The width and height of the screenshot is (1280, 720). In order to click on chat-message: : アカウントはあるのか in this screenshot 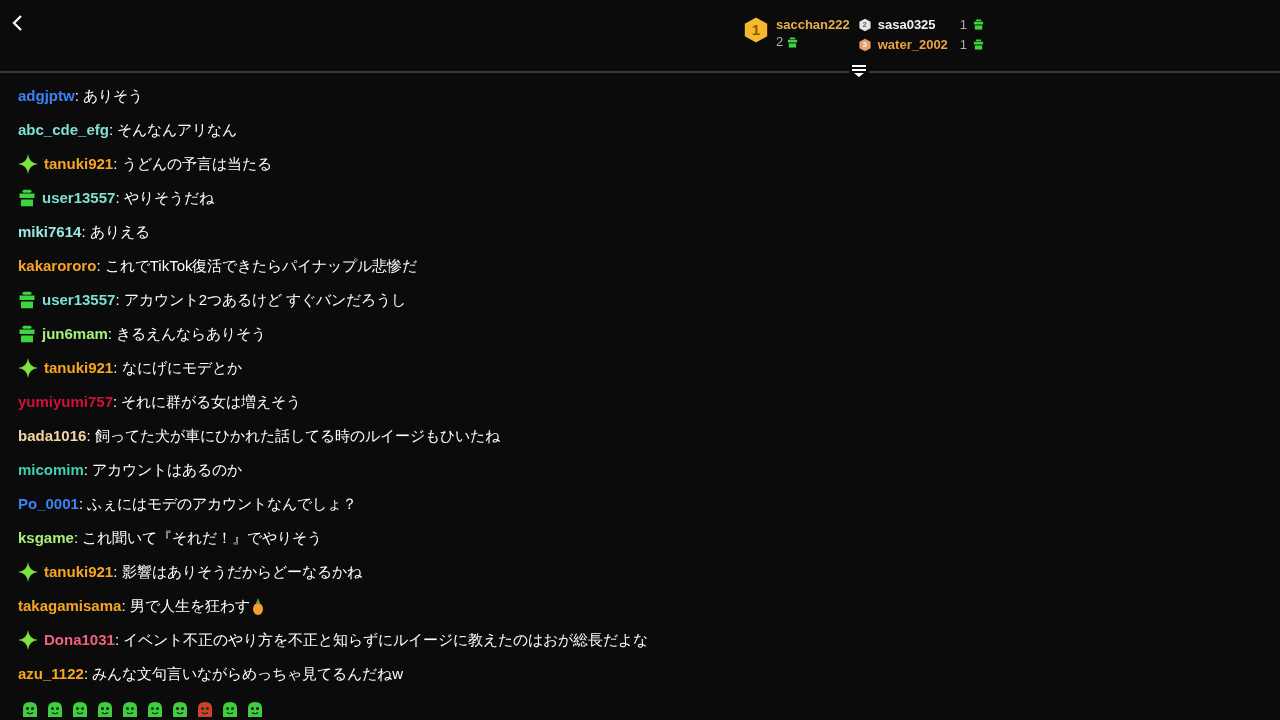, I will do `click(163, 469)`.